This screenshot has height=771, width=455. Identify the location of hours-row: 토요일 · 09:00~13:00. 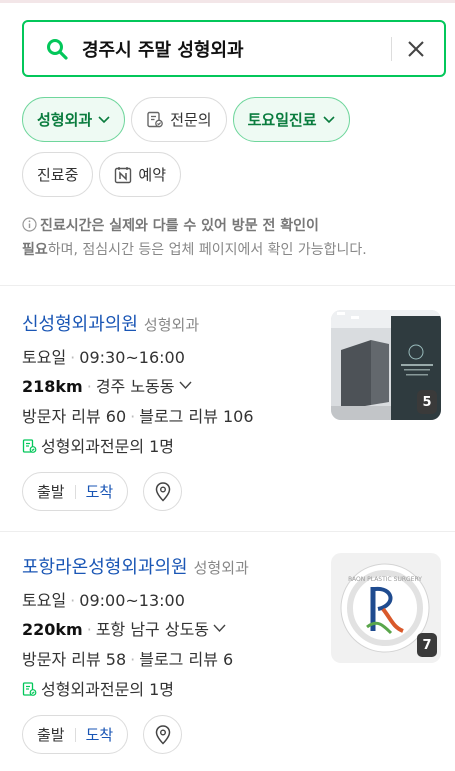
(103, 600).